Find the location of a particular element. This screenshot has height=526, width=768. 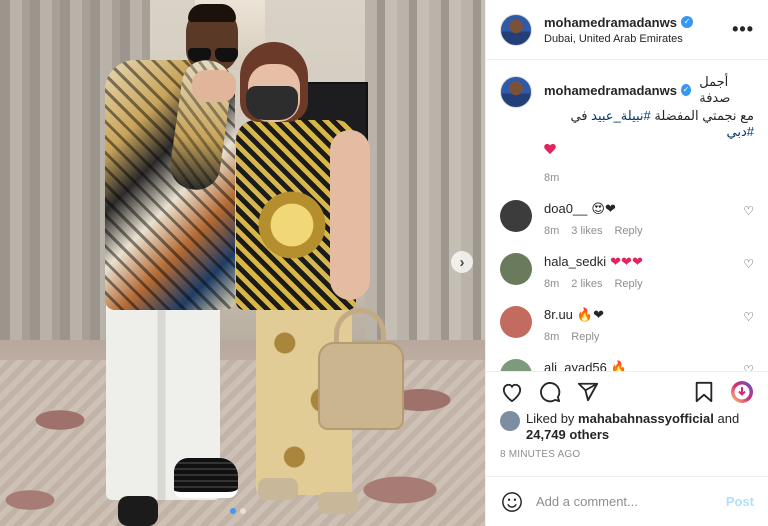

commenter-username: 8r.uu is located at coordinates (558, 314).